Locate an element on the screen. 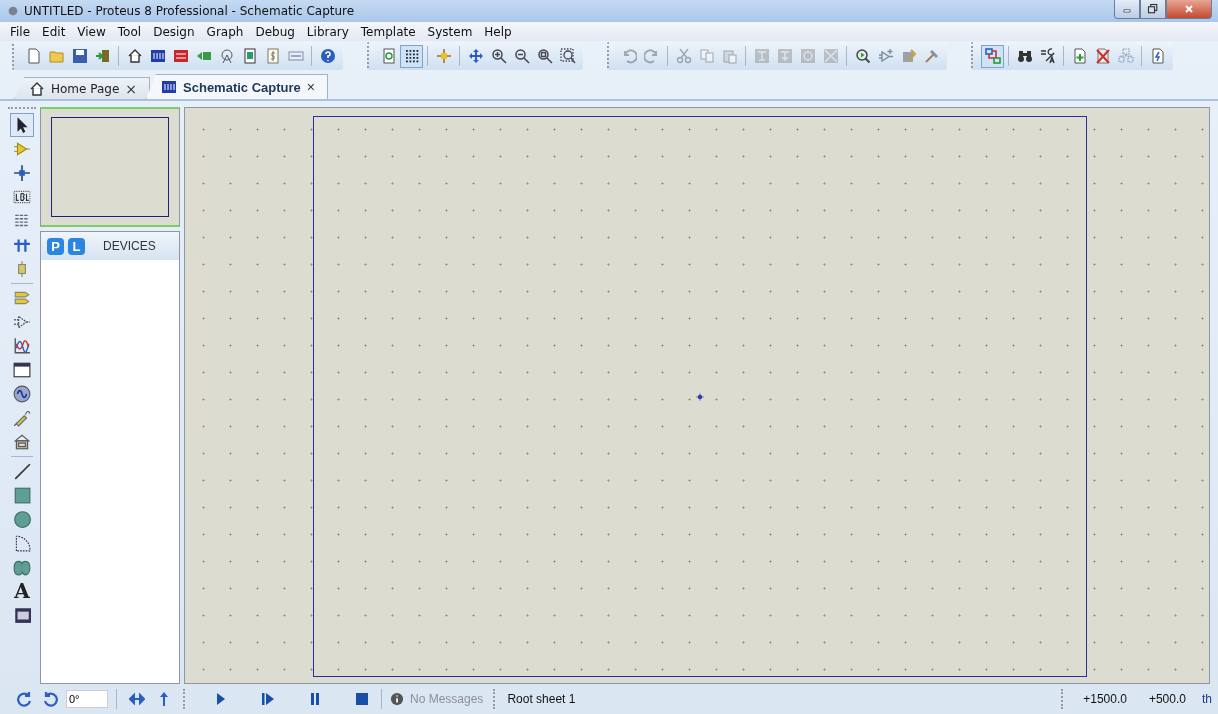 The image size is (1218, 714). close-button is located at coordinates (1189, 9).